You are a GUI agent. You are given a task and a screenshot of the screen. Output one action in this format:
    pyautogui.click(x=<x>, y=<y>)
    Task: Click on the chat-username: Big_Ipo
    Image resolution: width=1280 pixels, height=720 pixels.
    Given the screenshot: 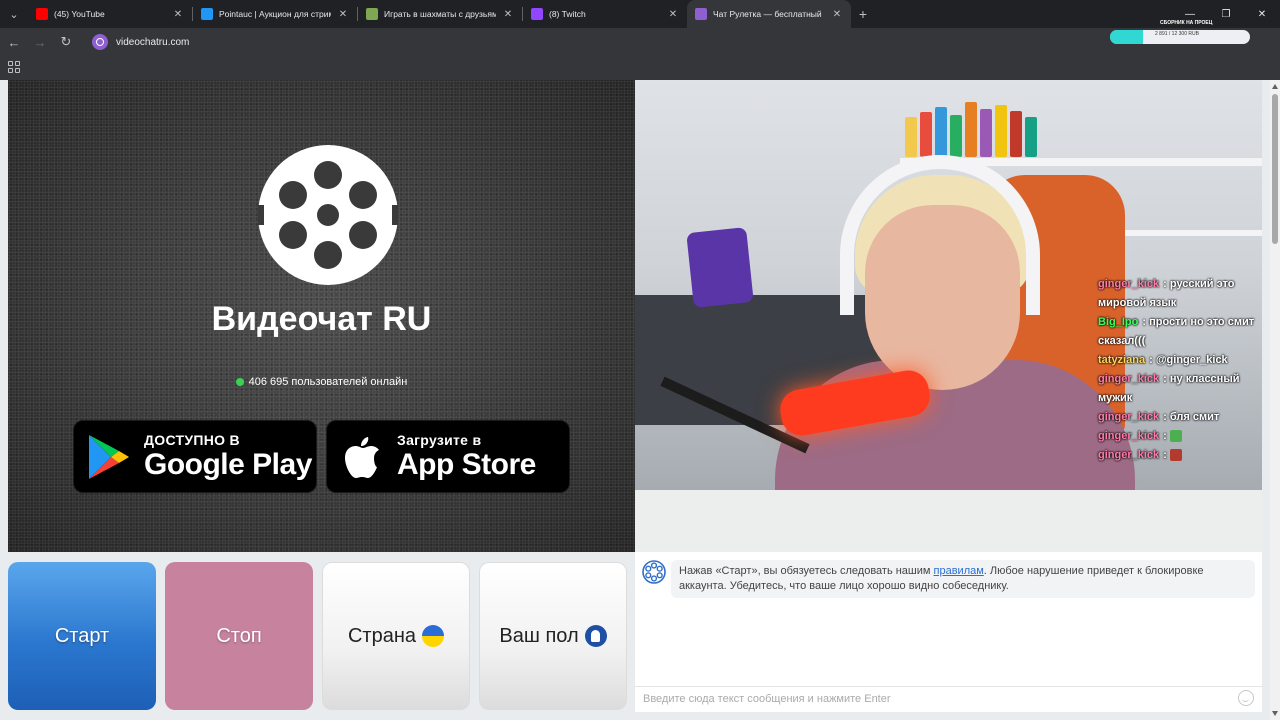 What is the action you would take?
    pyautogui.click(x=1118, y=322)
    